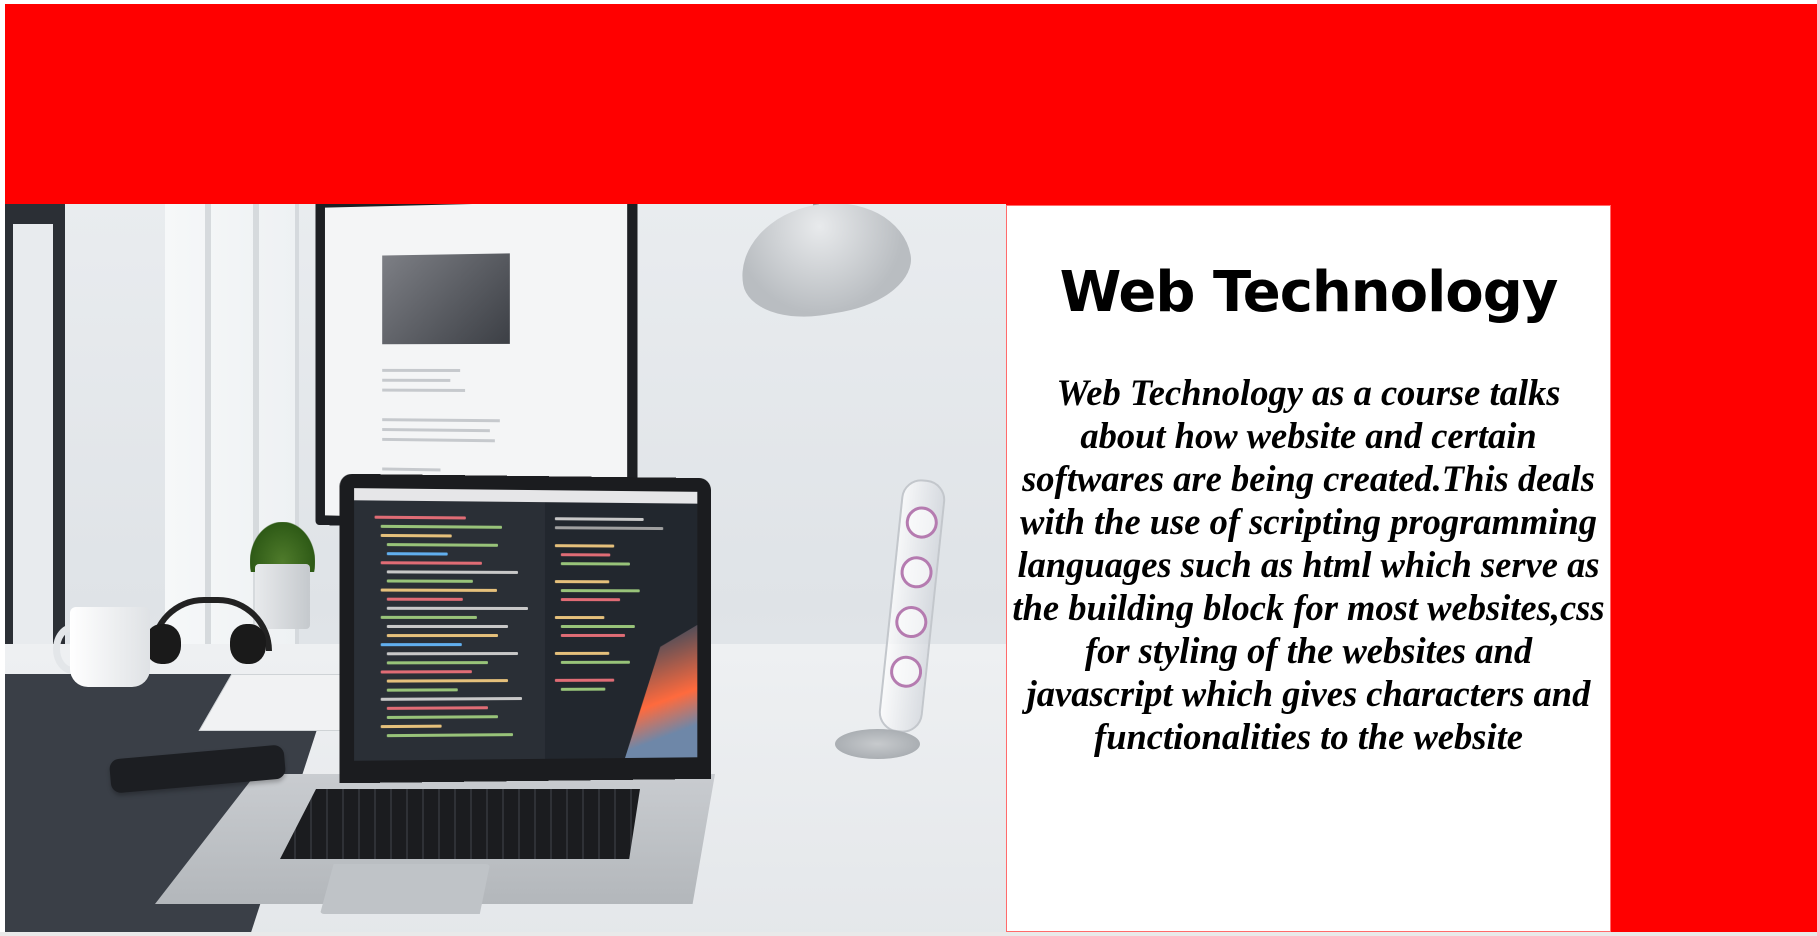 Image resolution: width=1817 pixels, height=936 pixels. Describe the element at coordinates (110, 647) in the screenshot. I see `mug-icon` at that location.